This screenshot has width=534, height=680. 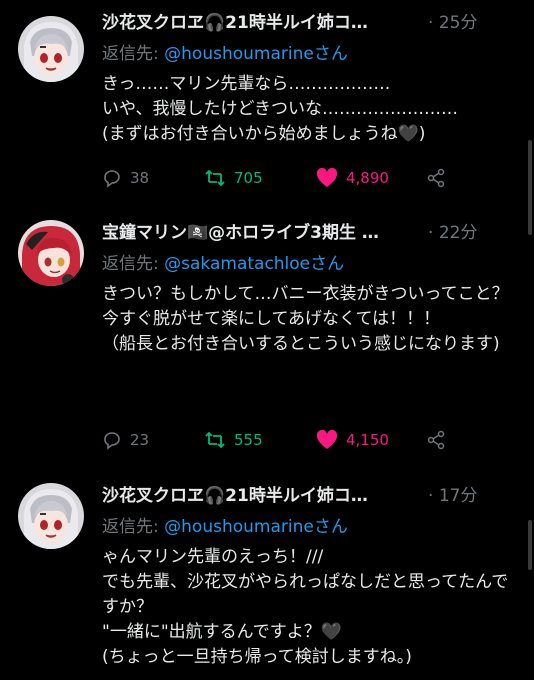 What do you see at coordinates (125, 440) in the screenshot?
I see `reply-button: 23` at bounding box center [125, 440].